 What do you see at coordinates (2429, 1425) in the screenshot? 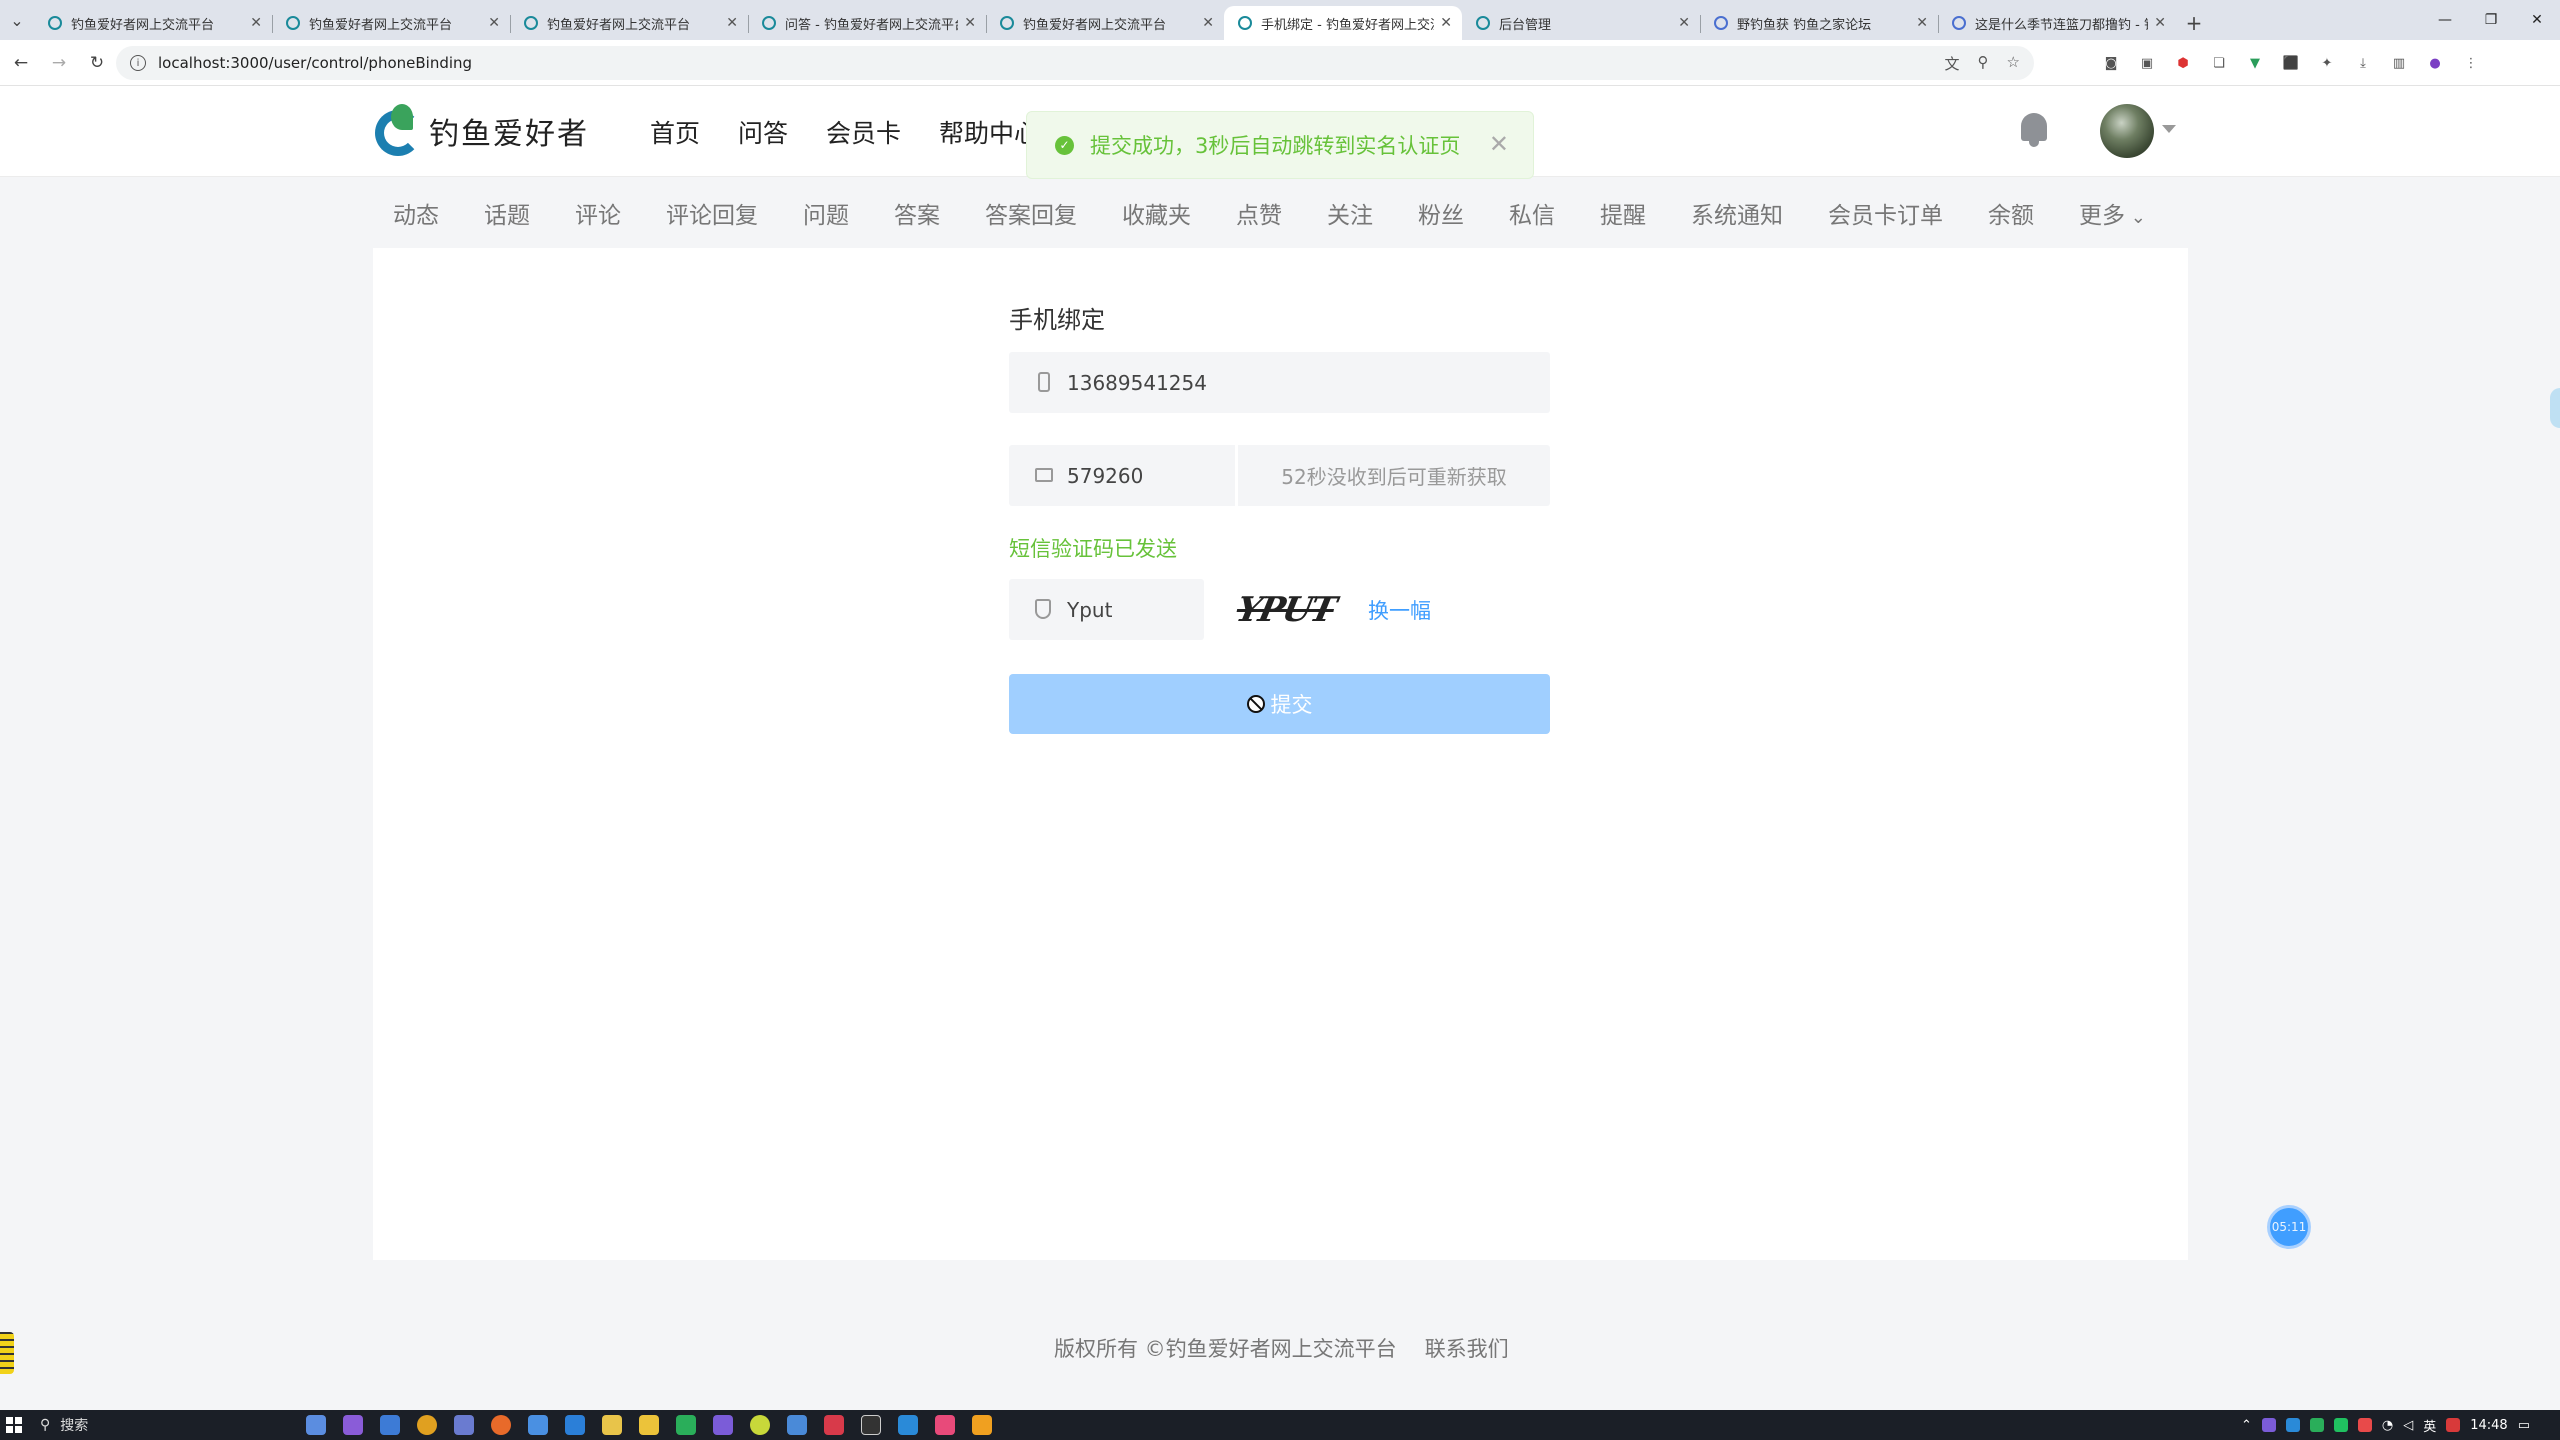
I see `ime-indicator: 英` at bounding box center [2429, 1425].